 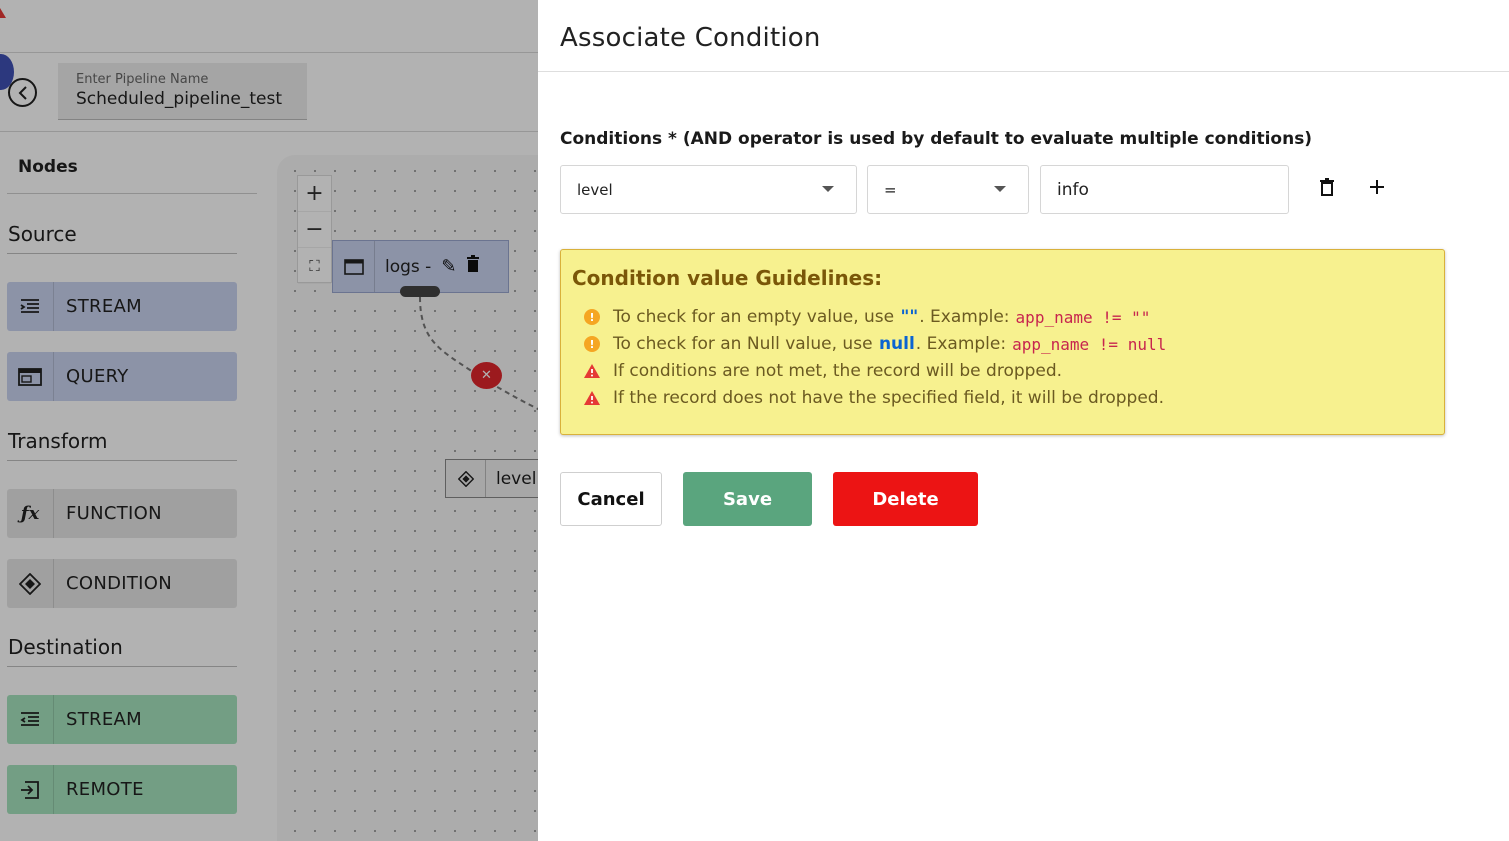 I want to click on guideline-example: app_name != null, so click(x=1089, y=344).